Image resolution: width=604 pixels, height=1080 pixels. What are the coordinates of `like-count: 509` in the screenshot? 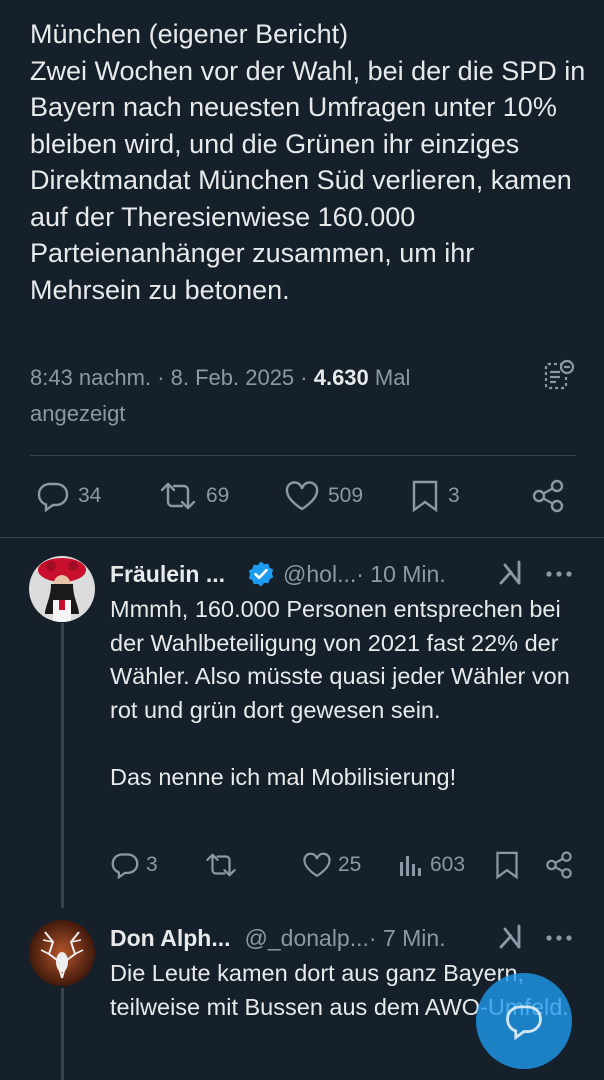 It's located at (346, 495).